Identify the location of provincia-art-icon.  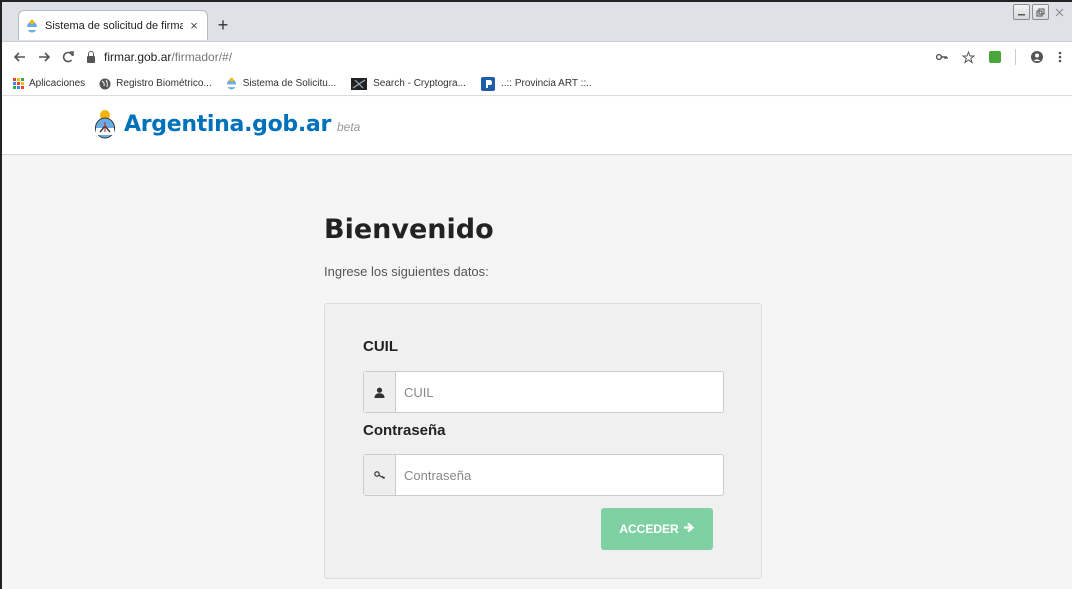
(488, 83).